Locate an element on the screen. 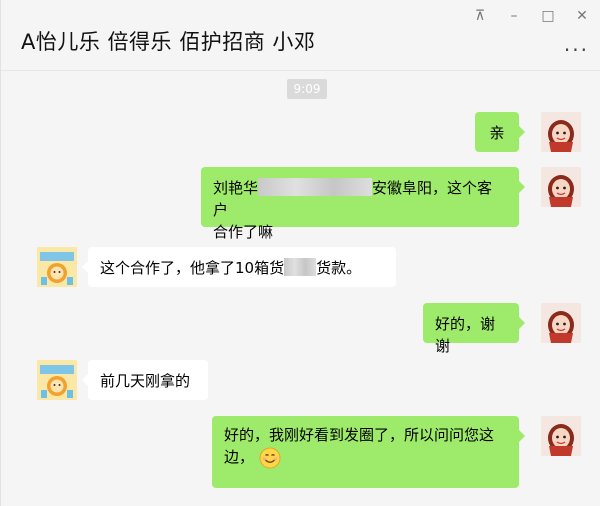 The width and height of the screenshot is (600, 506). my-message-bubble: 好的，谢谢 is located at coordinates (474, 329).